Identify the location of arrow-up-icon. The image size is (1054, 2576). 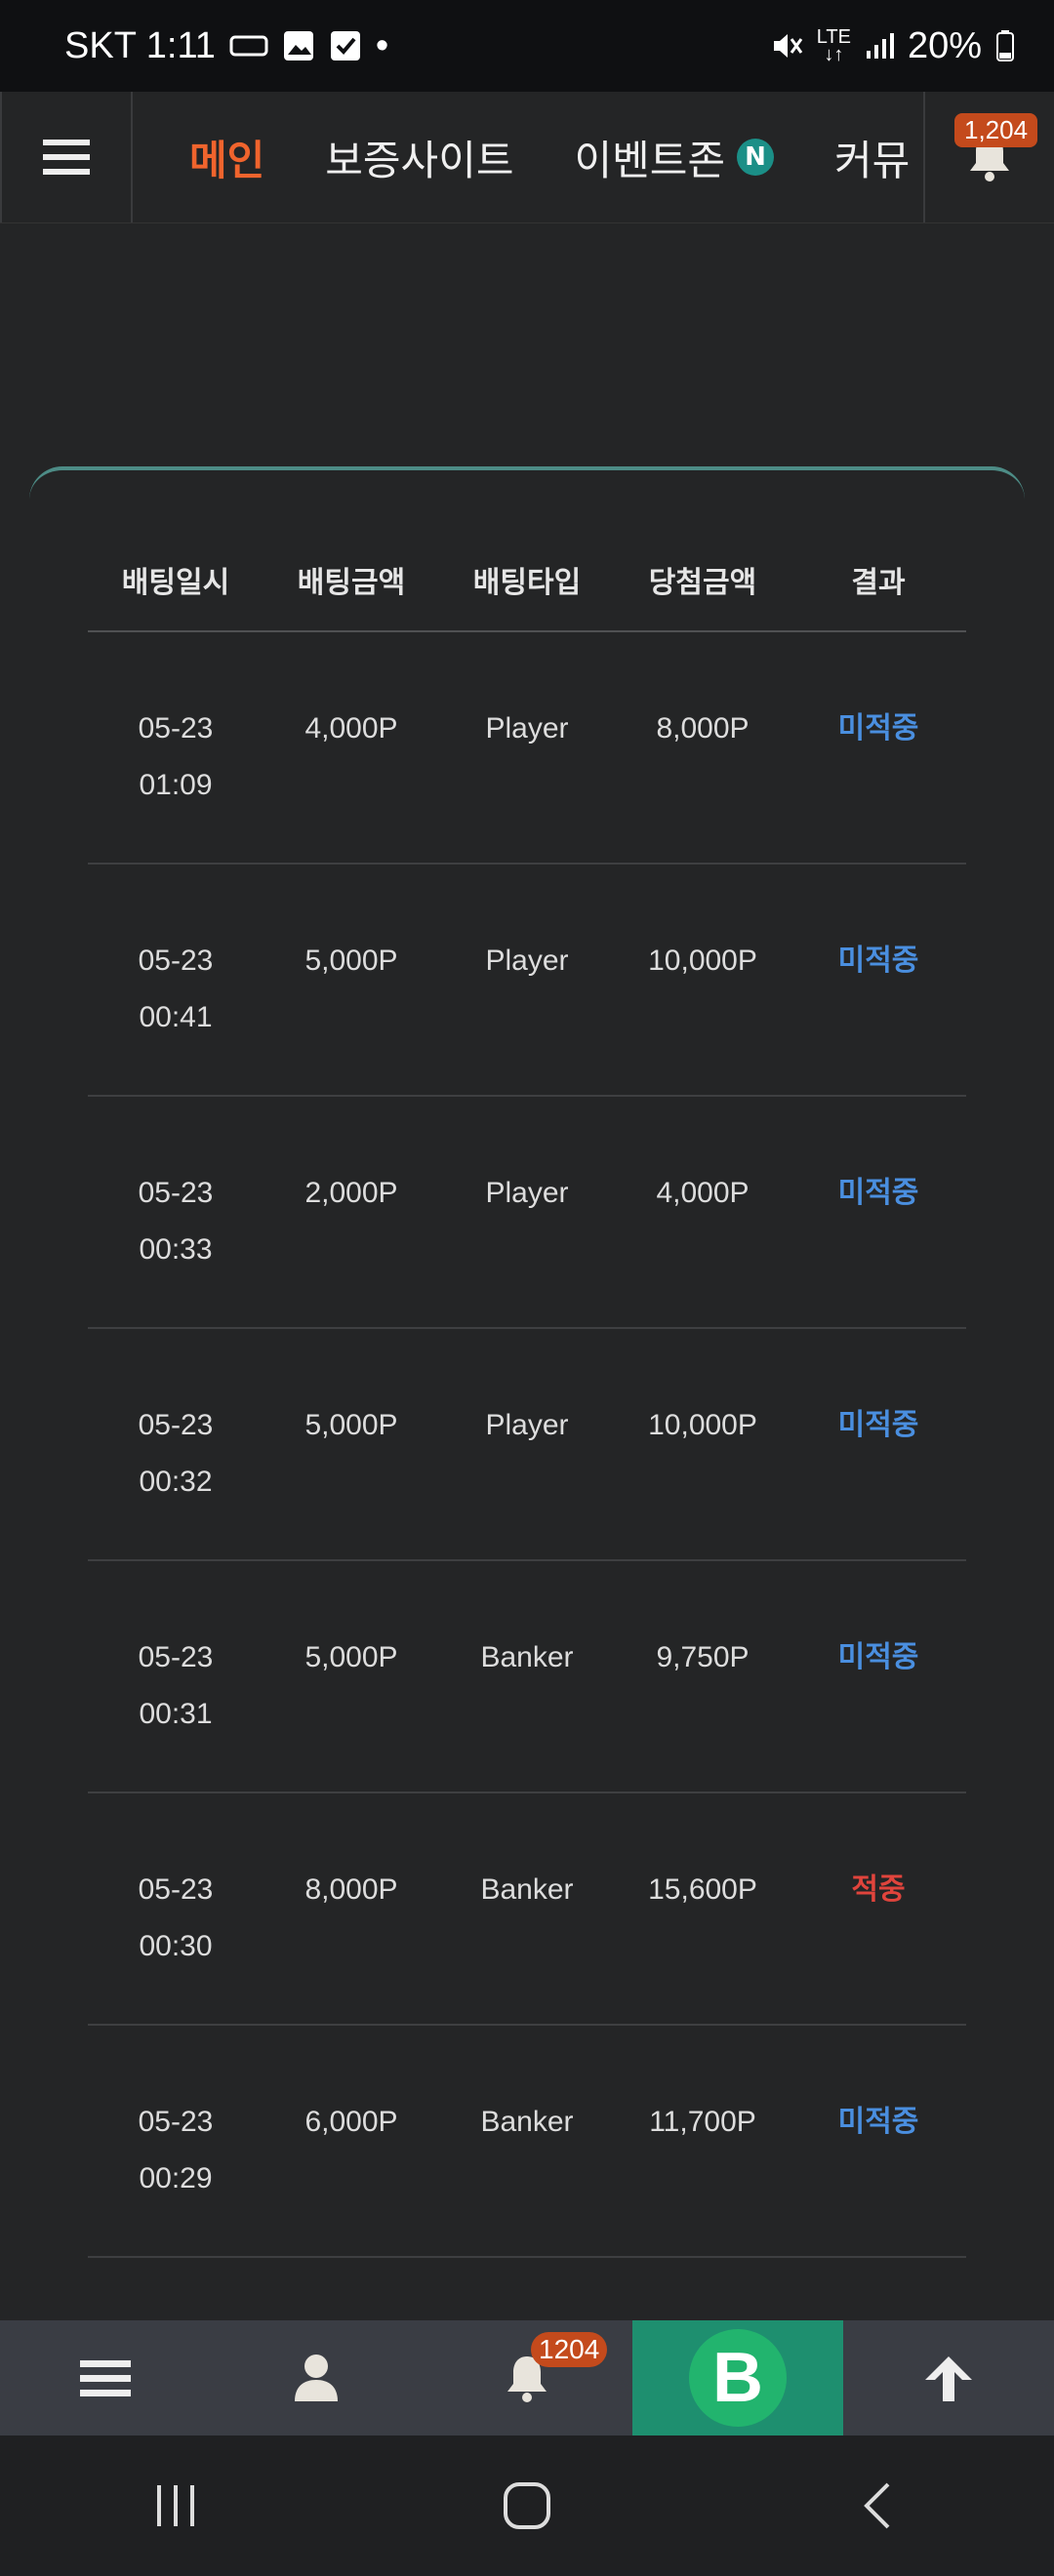
(948, 2378).